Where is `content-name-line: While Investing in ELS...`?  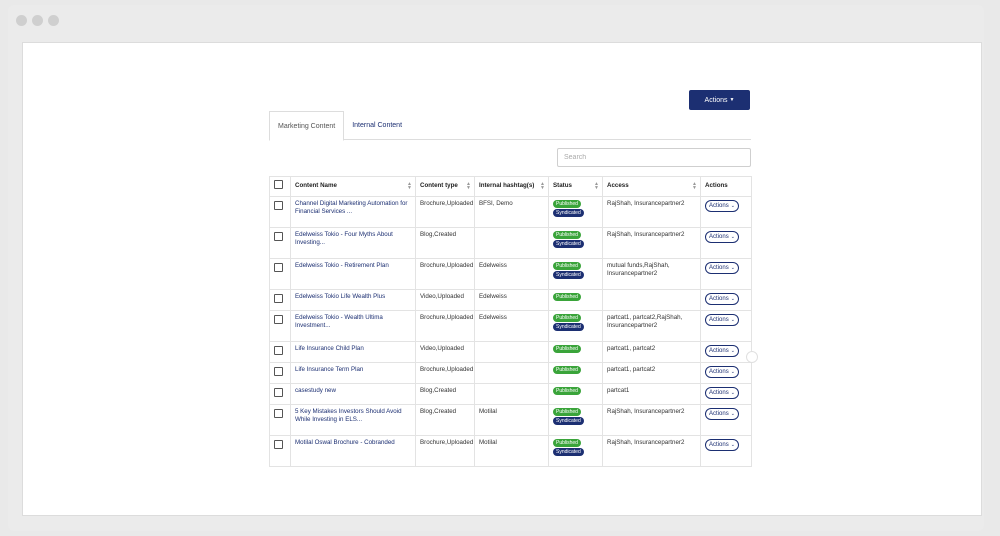
content-name-line: While Investing in ELS... is located at coordinates (329, 419).